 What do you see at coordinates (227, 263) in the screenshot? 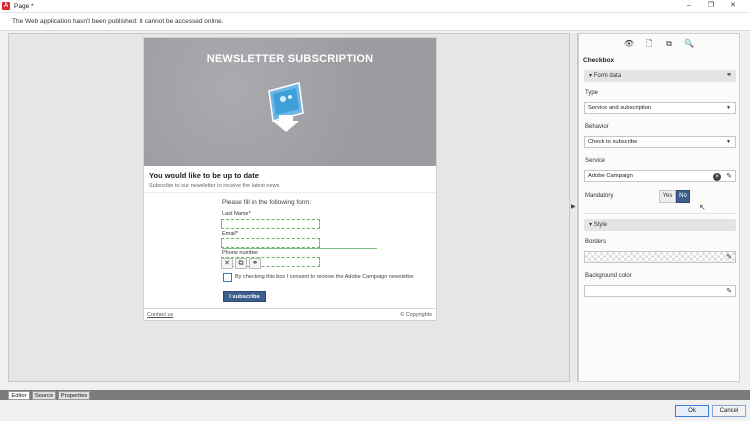
I see `delete-field-icon: ✕` at bounding box center [227, 263].